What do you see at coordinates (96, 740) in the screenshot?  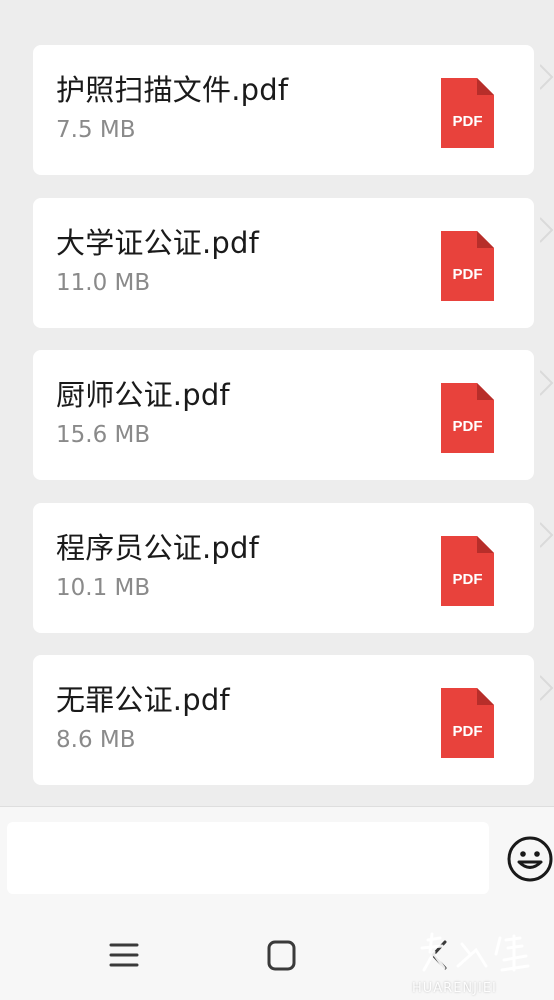 I see `file-size: 8.6 MB` at bounding box center [96, 740].